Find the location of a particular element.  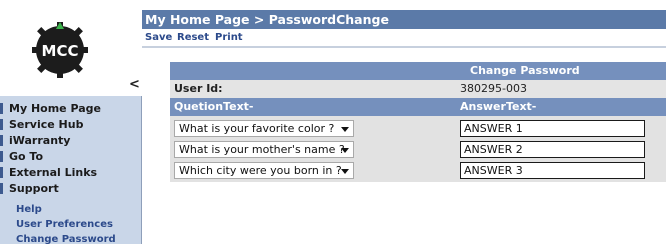

answer-field-3: ANSWER 3 is located at coordinates (552, 170).